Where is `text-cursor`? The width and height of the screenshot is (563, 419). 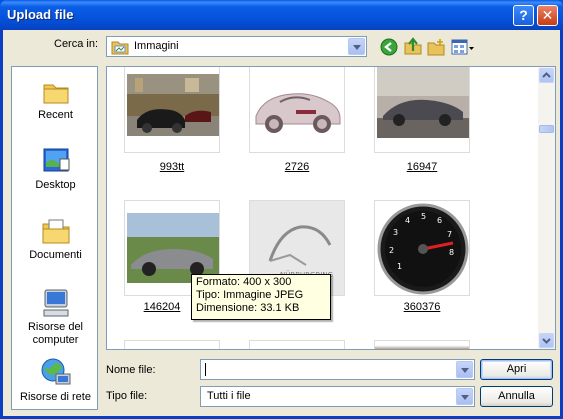 text-cursor is located at coordinates (205, 369).